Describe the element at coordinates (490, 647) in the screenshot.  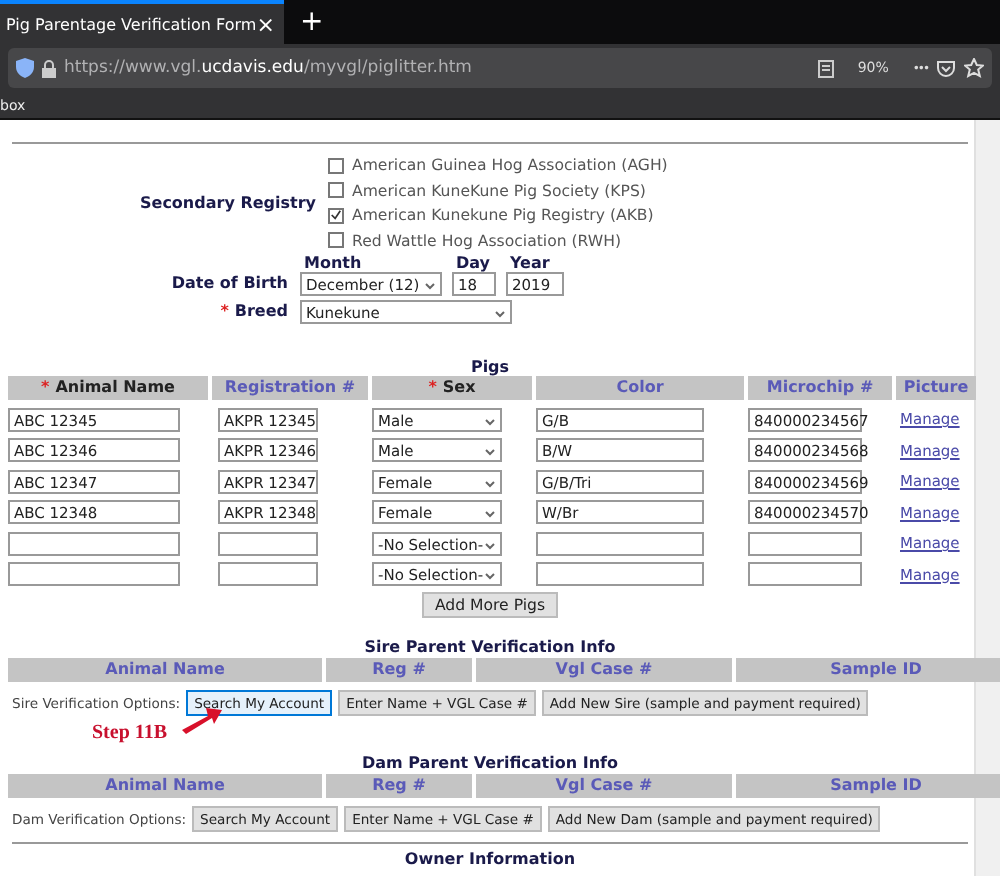
I see `section-title: Sire Parent Verification Info` at that location.